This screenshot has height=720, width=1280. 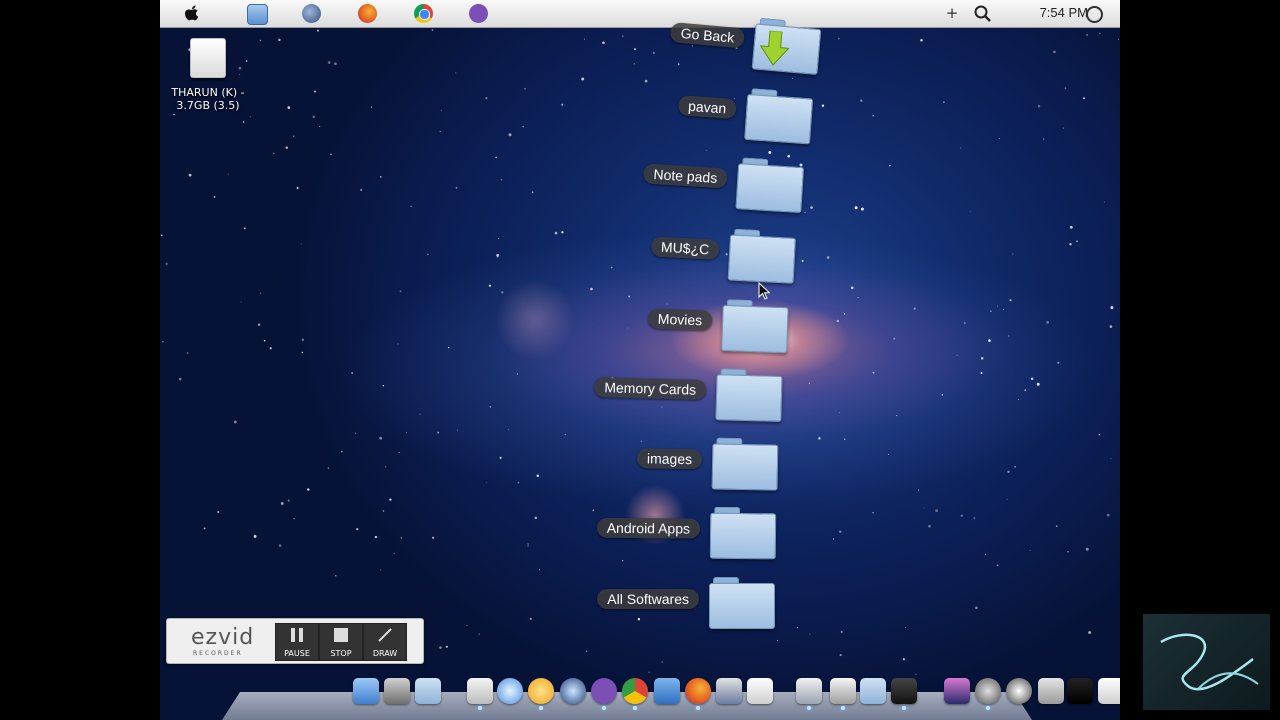 I want to click on ezvid-recorder: ezvid RECORDER PAUSE STOP DRAW, so click(x=295, y=641).